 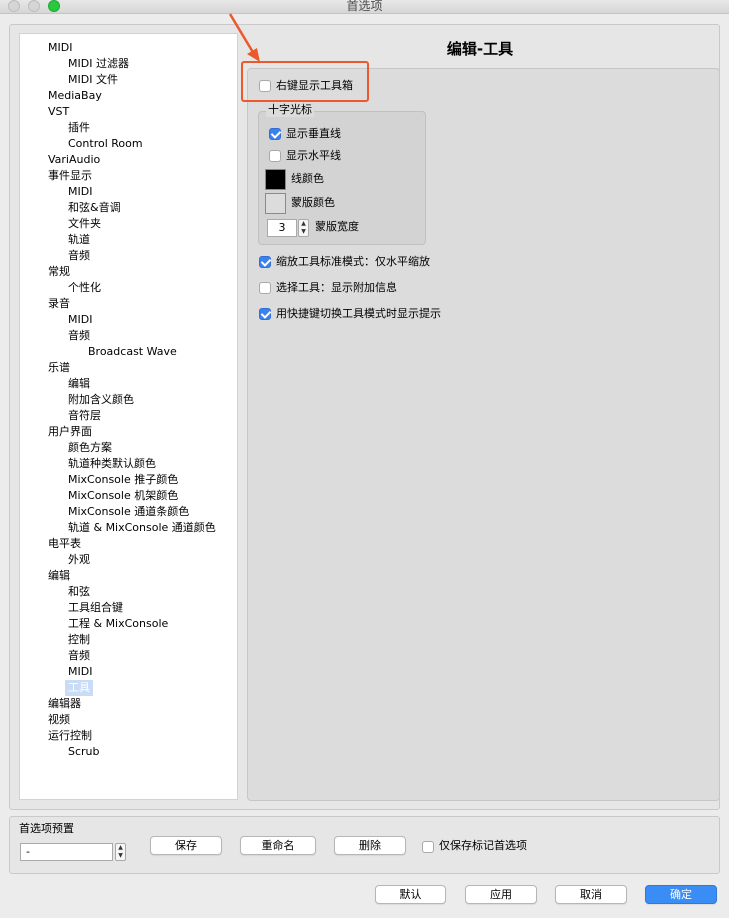 What do you see at coordinates (112, 464) in the screenshot?
I see `tree-item: 轨道种类默认颜色` at bounding box center [112, 464].